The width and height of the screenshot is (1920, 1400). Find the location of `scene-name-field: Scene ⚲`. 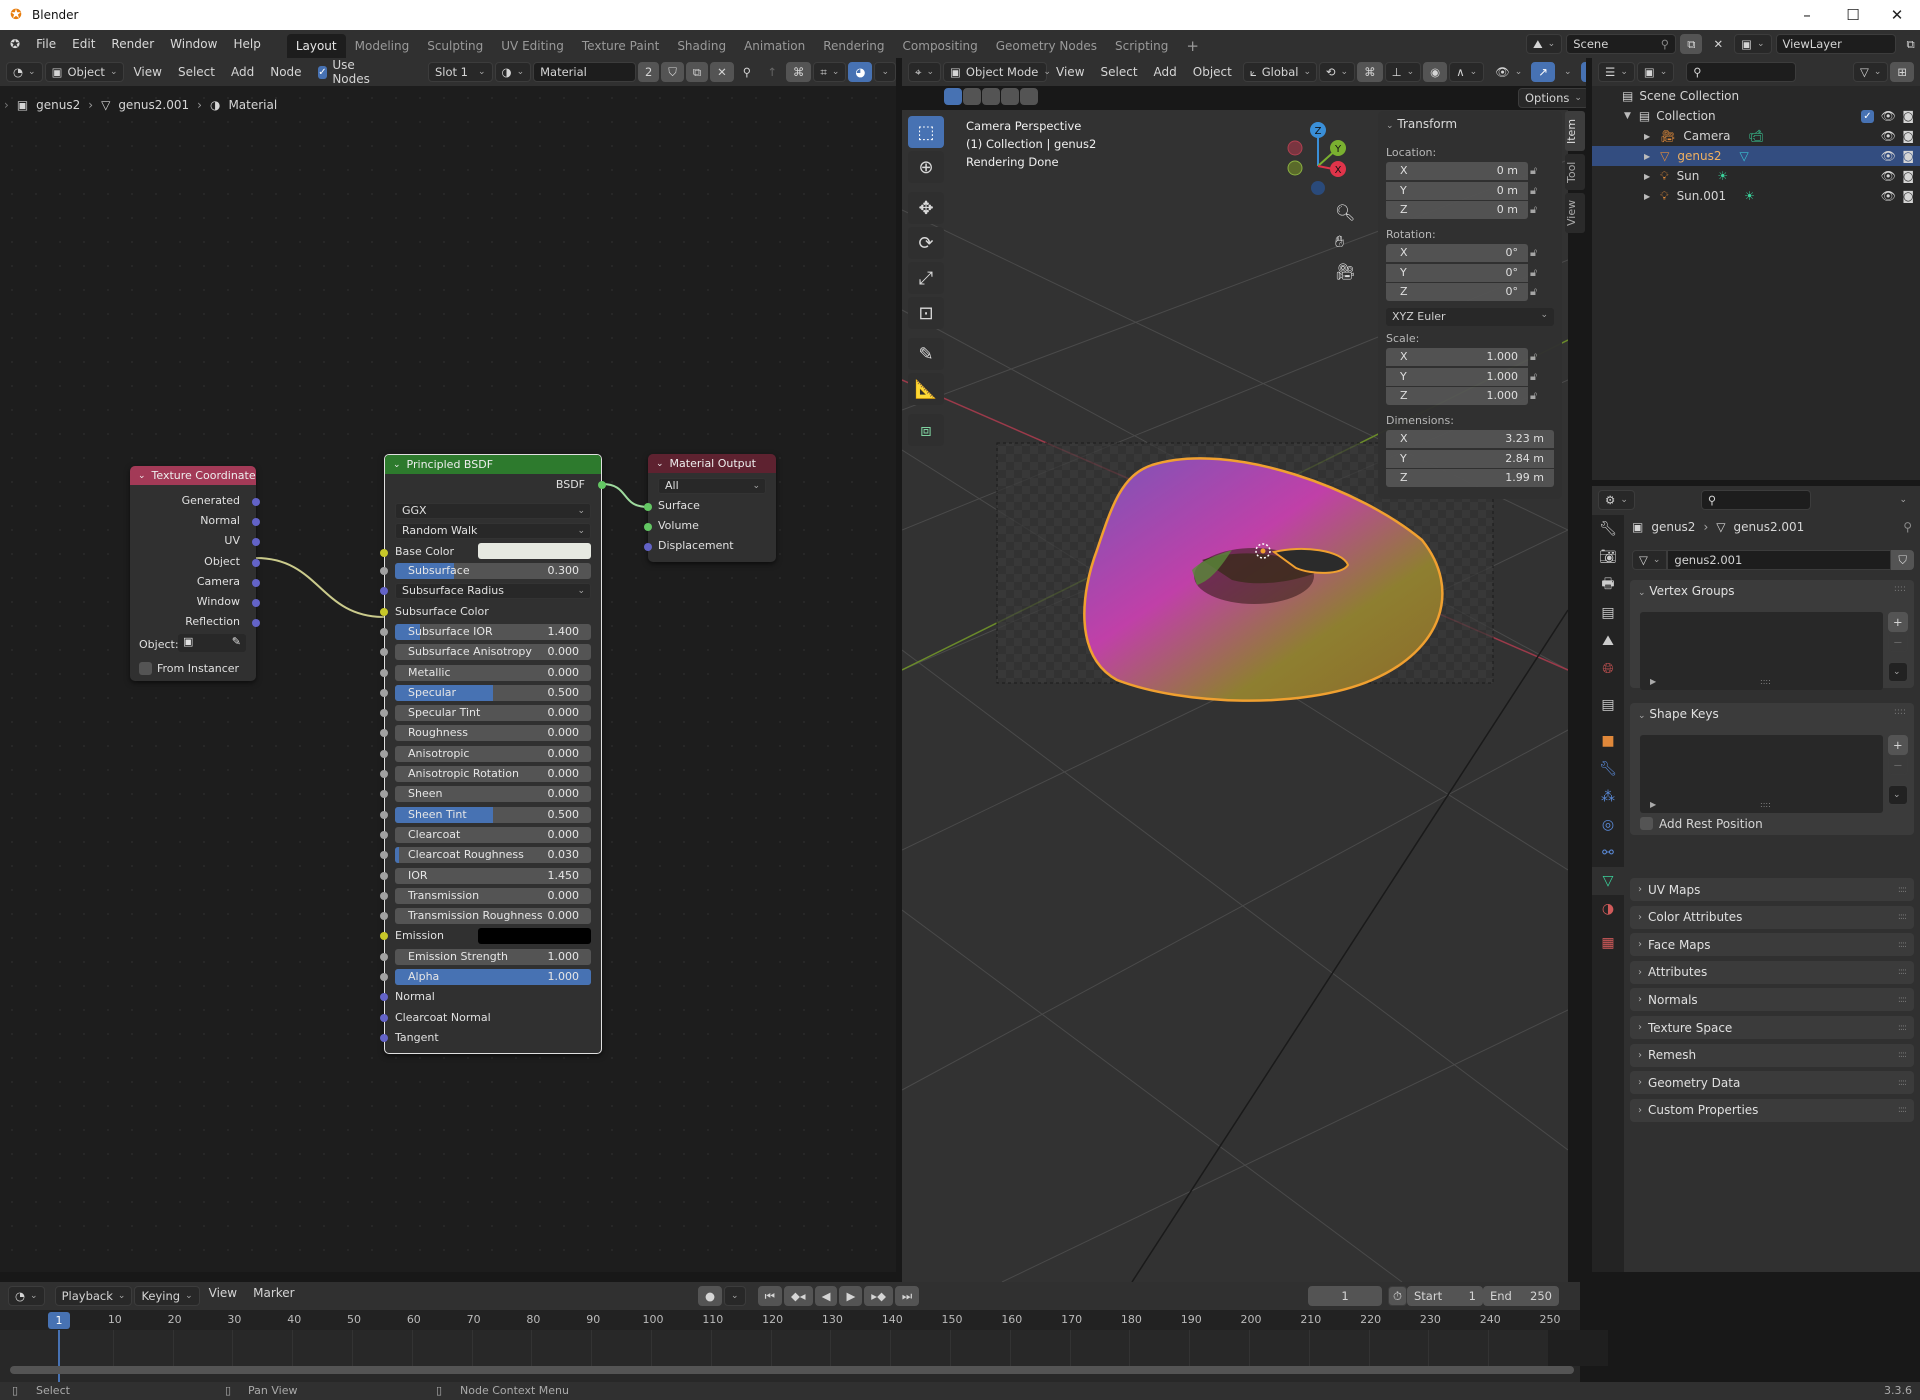

scene-name-field: Scene ⚲ is located at coordinates (1621, 44).